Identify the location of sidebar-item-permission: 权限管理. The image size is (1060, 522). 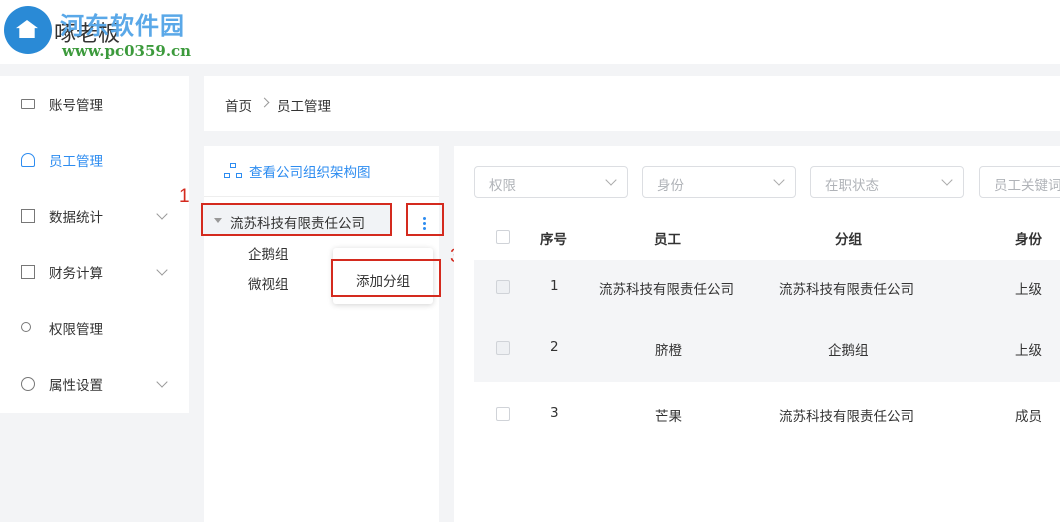
(94, 328).